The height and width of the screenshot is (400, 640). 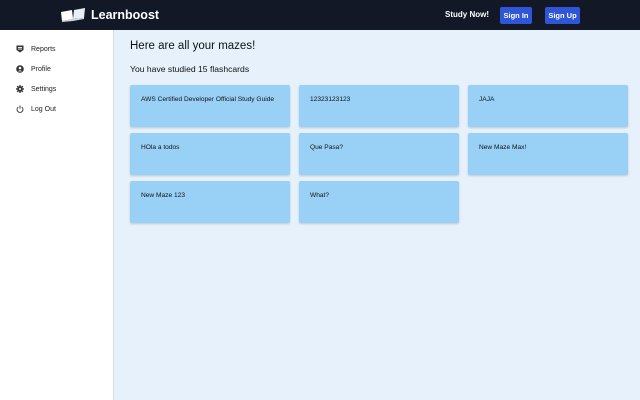 What do you see at coordinates (20, 69) in the screenshot?
I see `profile-icon` at bounding box center [20, 69].